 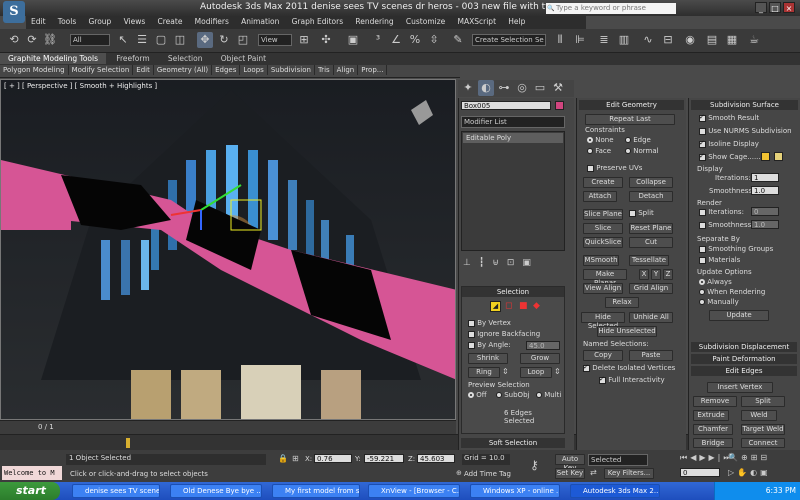 What do you see at coordinates (283, 458) in the screenshot?
I see `lock-selection-icon: 🔒` at bounding box center [283, 458].